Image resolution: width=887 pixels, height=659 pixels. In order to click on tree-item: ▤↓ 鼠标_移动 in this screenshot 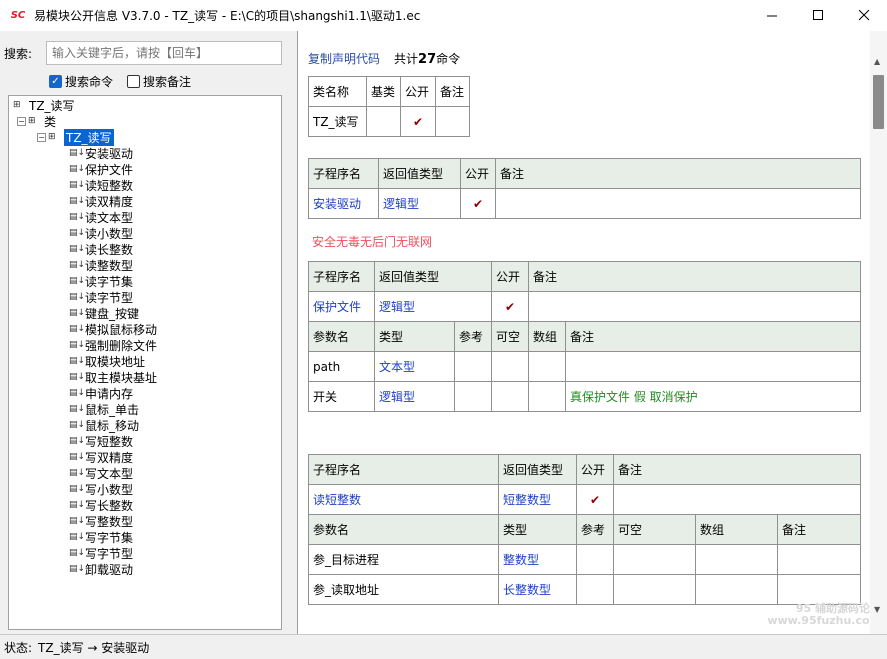, I will do `click(104, 425)`.